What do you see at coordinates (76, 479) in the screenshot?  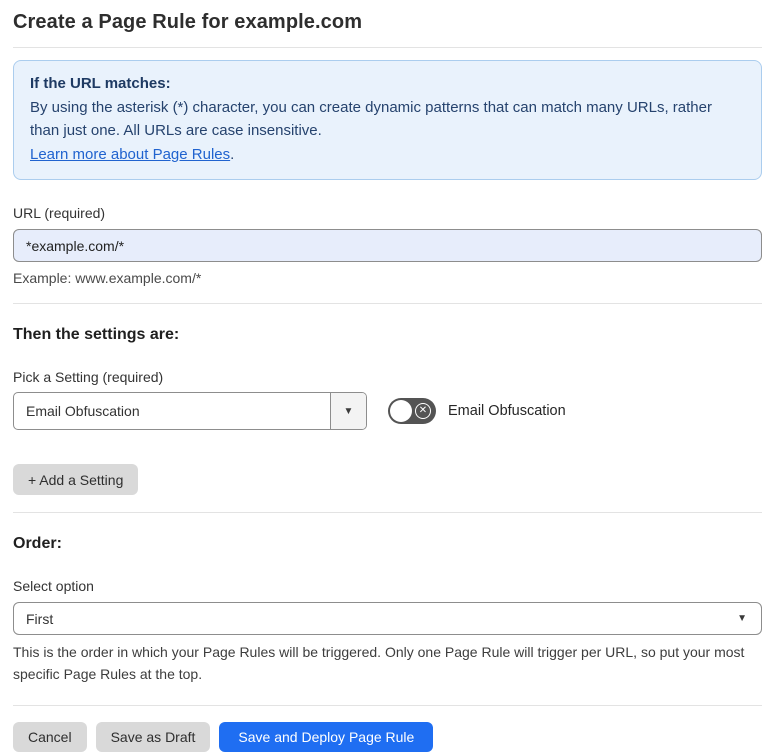 I see `add-setting-button: + Add a Setting` at bounding box center [76, 479].